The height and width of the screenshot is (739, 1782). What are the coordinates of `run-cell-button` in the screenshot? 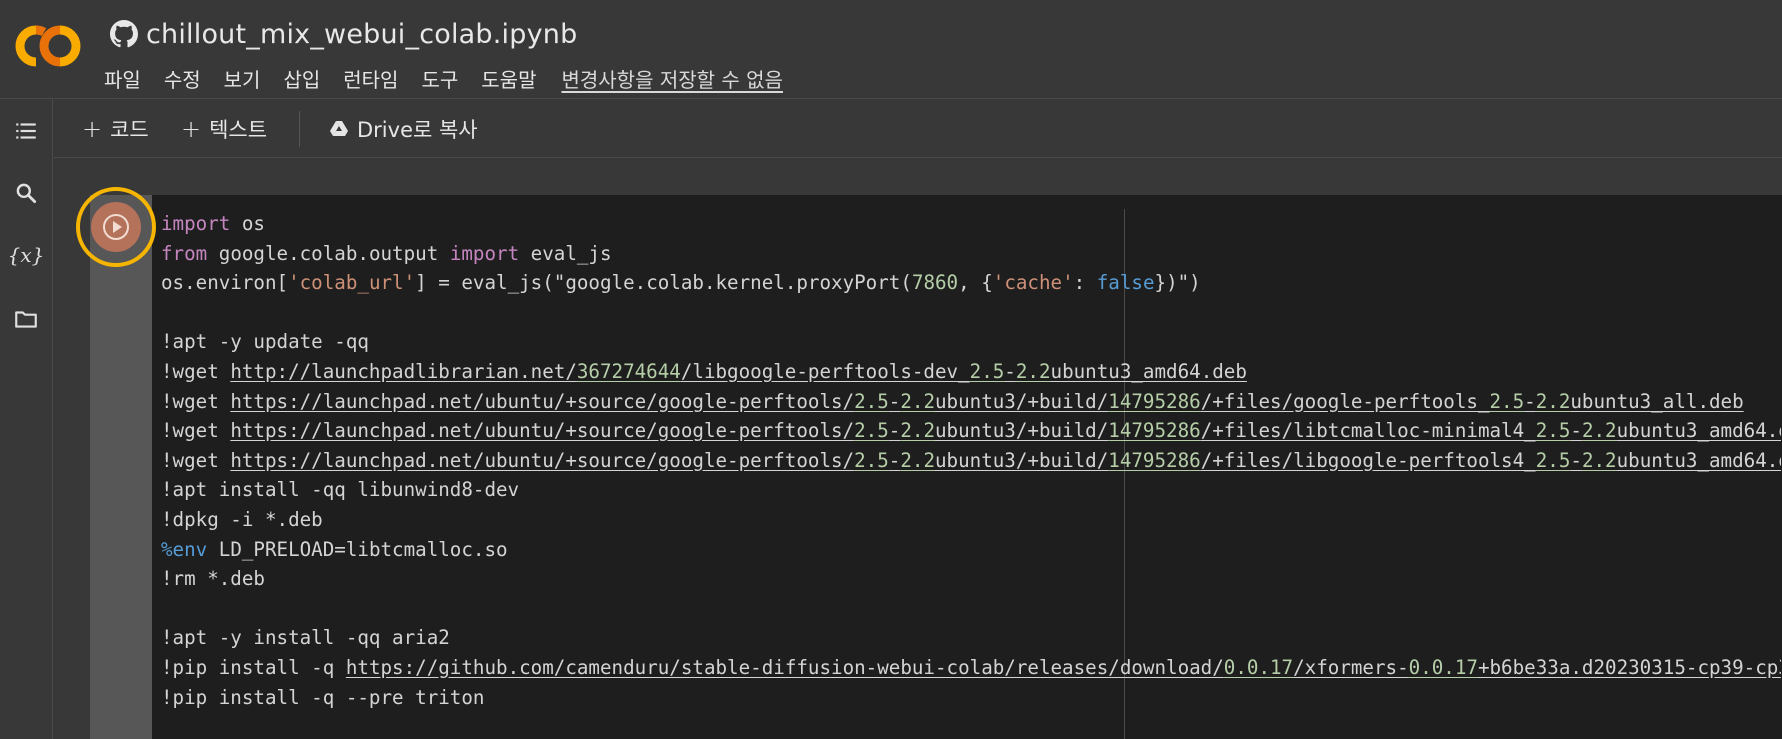 It's located at (116, 227).